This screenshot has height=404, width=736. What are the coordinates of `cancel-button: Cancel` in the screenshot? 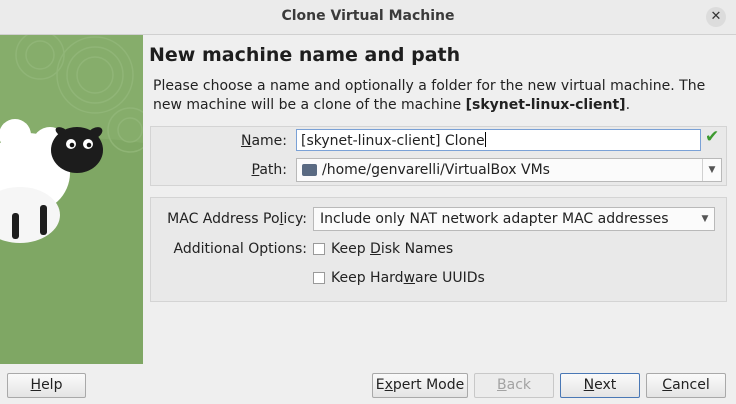 It's located at (686, 385).